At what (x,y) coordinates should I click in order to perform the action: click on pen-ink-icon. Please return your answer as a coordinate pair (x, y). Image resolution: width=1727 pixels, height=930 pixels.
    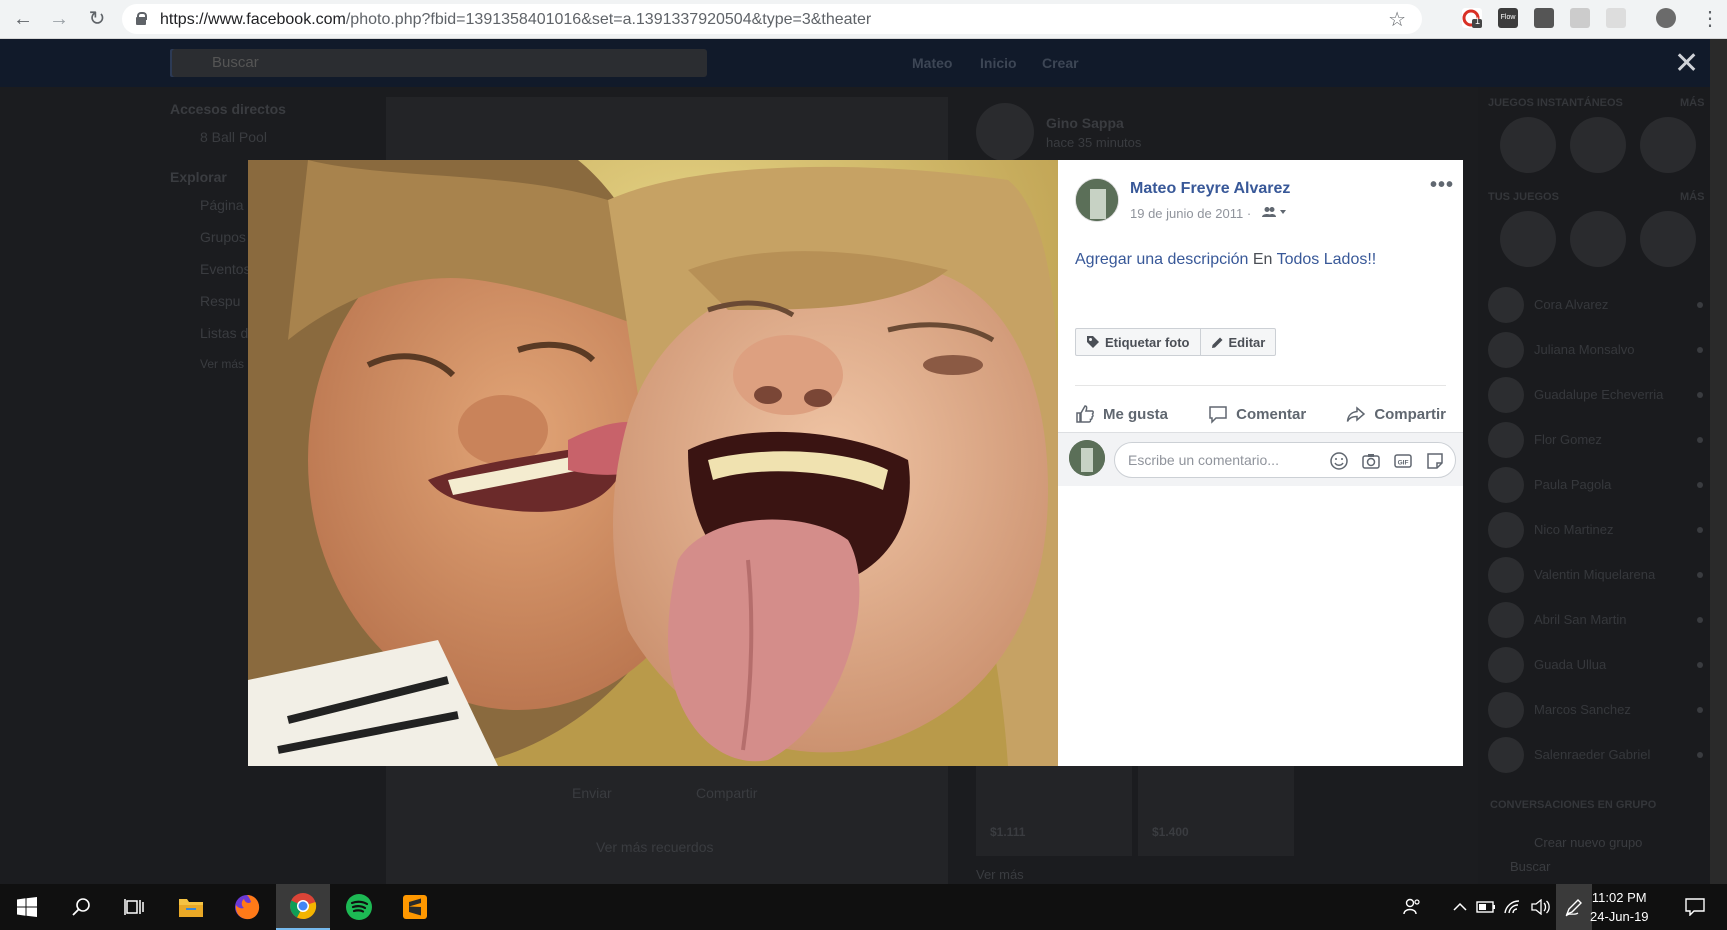
    Looking at the image, I should click on (1574, 907).